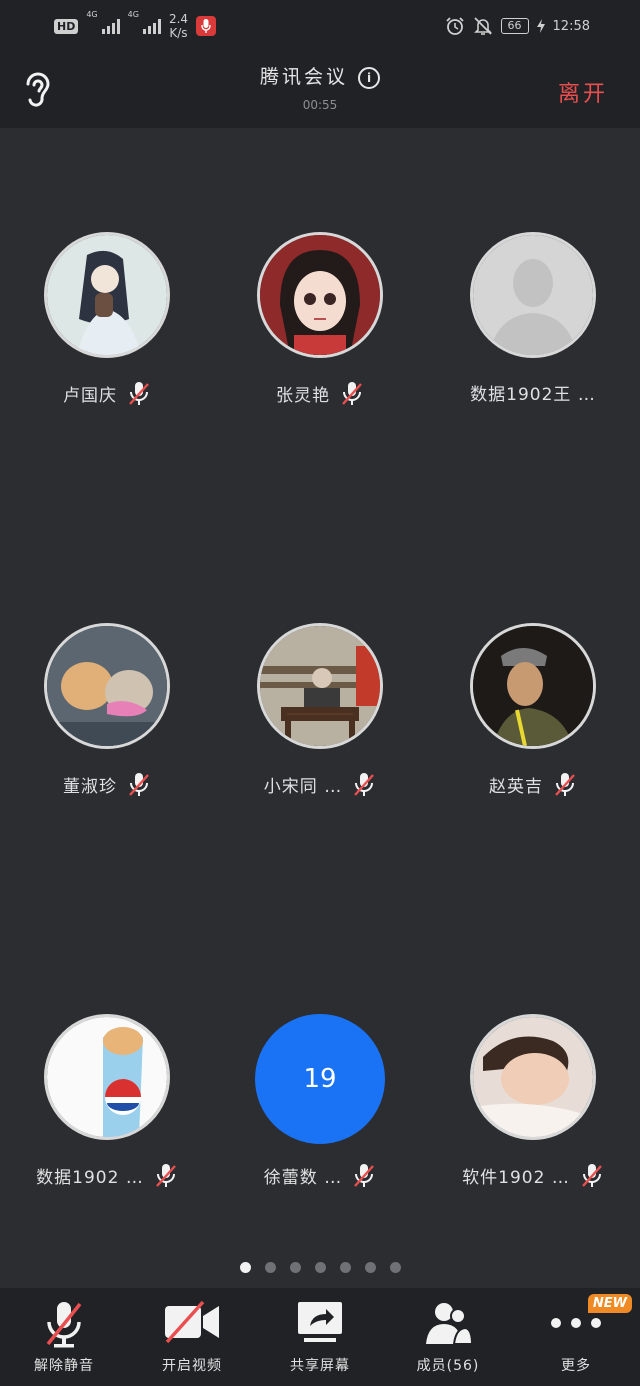 Image resolution: width=640 pixels, height=1386 pixels. I want to click on participant-tile: 赵英吉, so click(533, 713).